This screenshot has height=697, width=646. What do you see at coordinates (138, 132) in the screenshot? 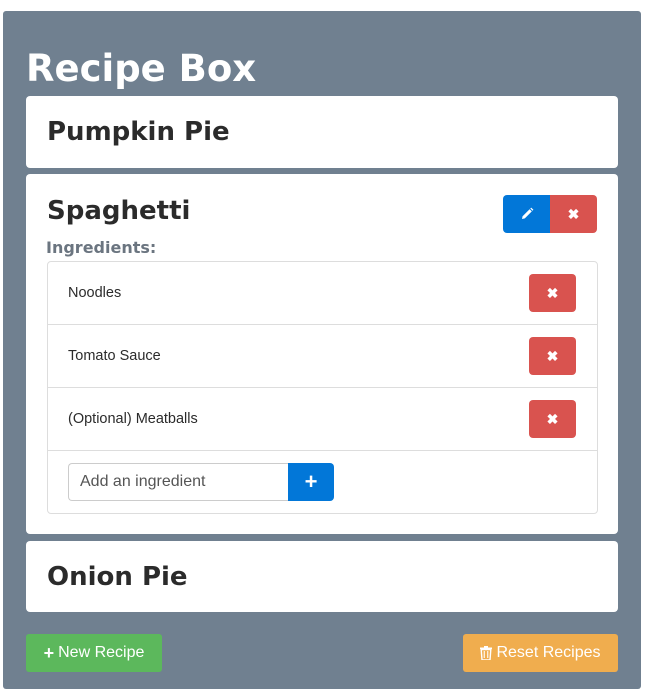
I see `recipe-title: Pumpkin Pie` at bounding box center [138, 132].